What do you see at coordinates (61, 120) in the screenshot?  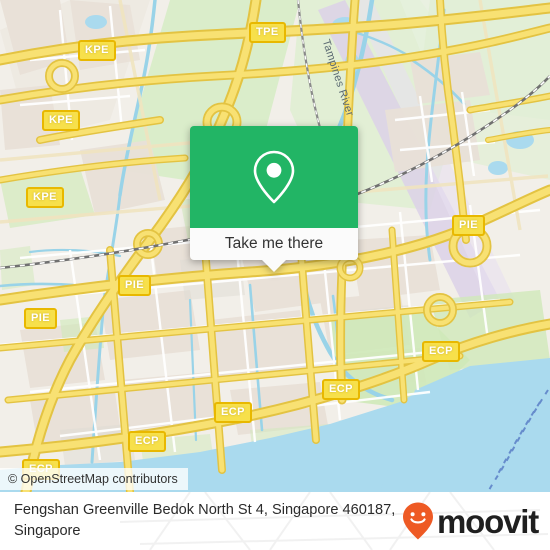 I see `shield-kpe-2: KPE` at bounding box center [61, 120].